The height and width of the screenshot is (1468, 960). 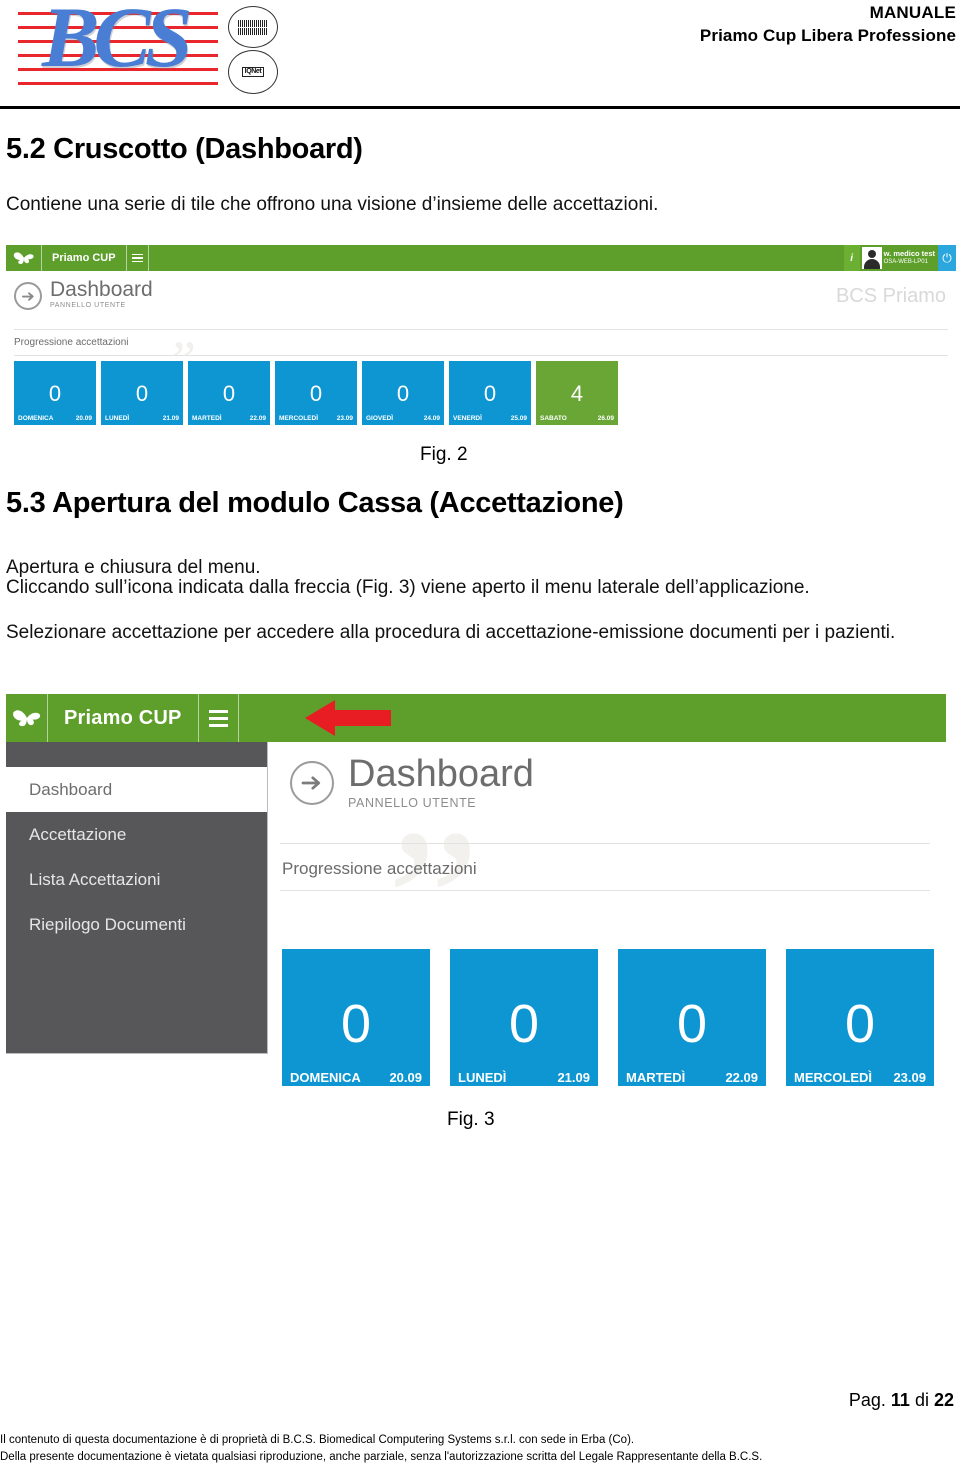 What do you see at coordinates (88, 305) in the screenshot?
I see `fig2-panel-subtitle: PANNELLO UTENTE` at bounding box center [88, 305].